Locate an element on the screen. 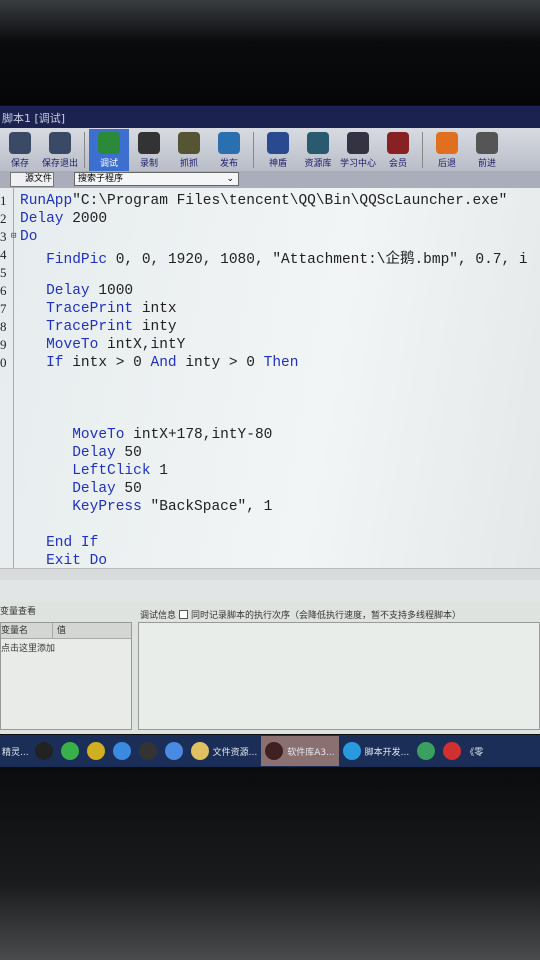 The height and width of the screenshot is (960, 540). taskbar-item-circle-app is located at coordinates (174, 751).